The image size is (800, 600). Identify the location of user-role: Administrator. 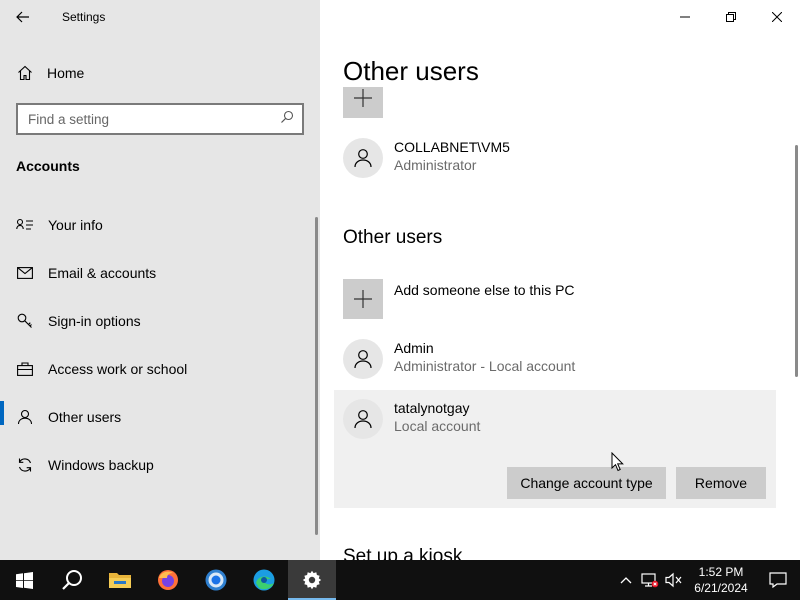
(435, 165).